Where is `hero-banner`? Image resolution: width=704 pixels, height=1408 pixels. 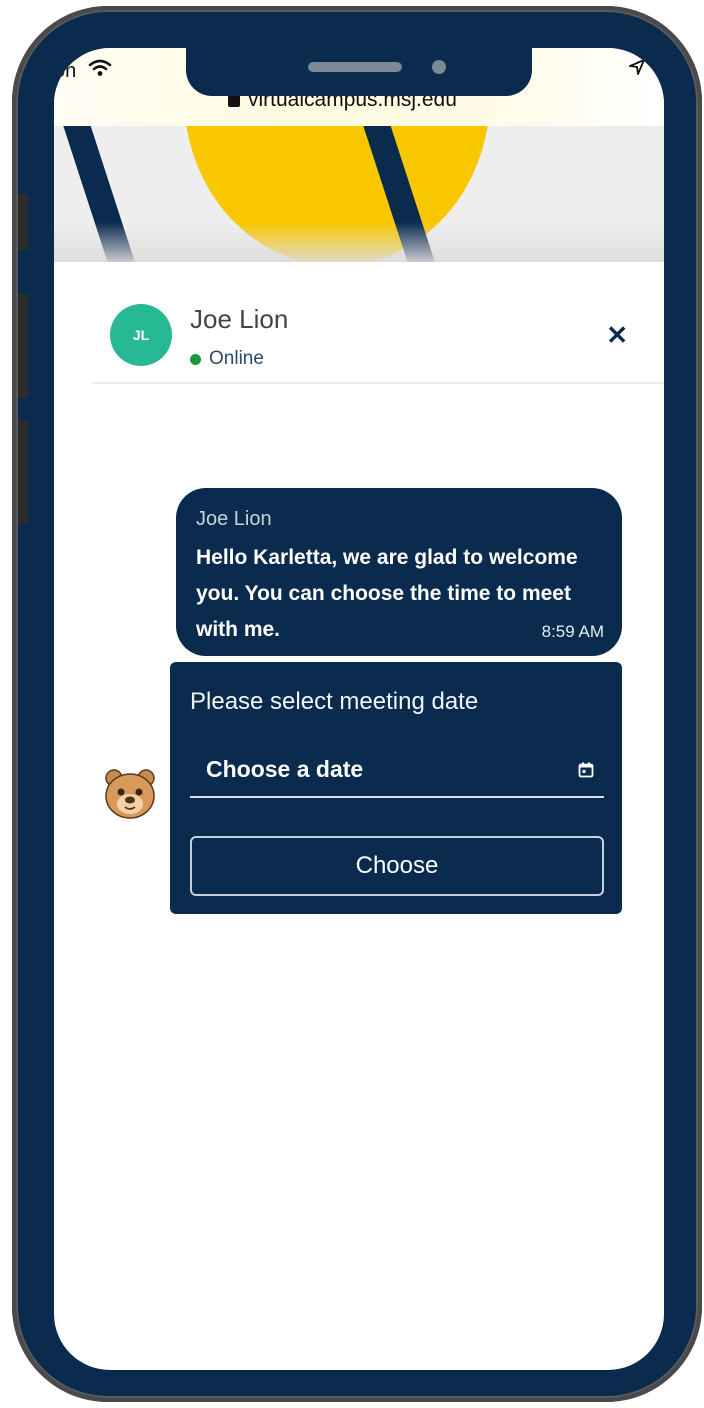
hero-banner is located at coordinates (359, 194).